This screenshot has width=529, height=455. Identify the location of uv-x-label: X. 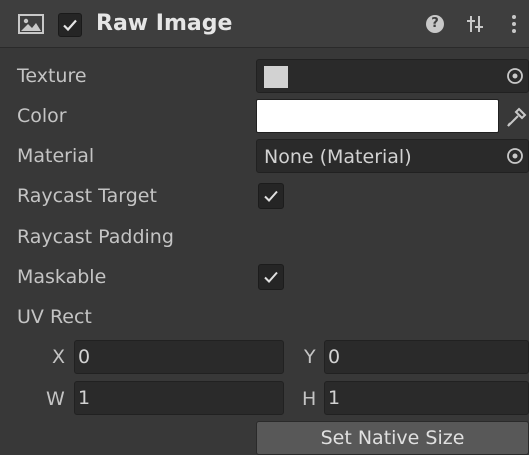
(58, 357).